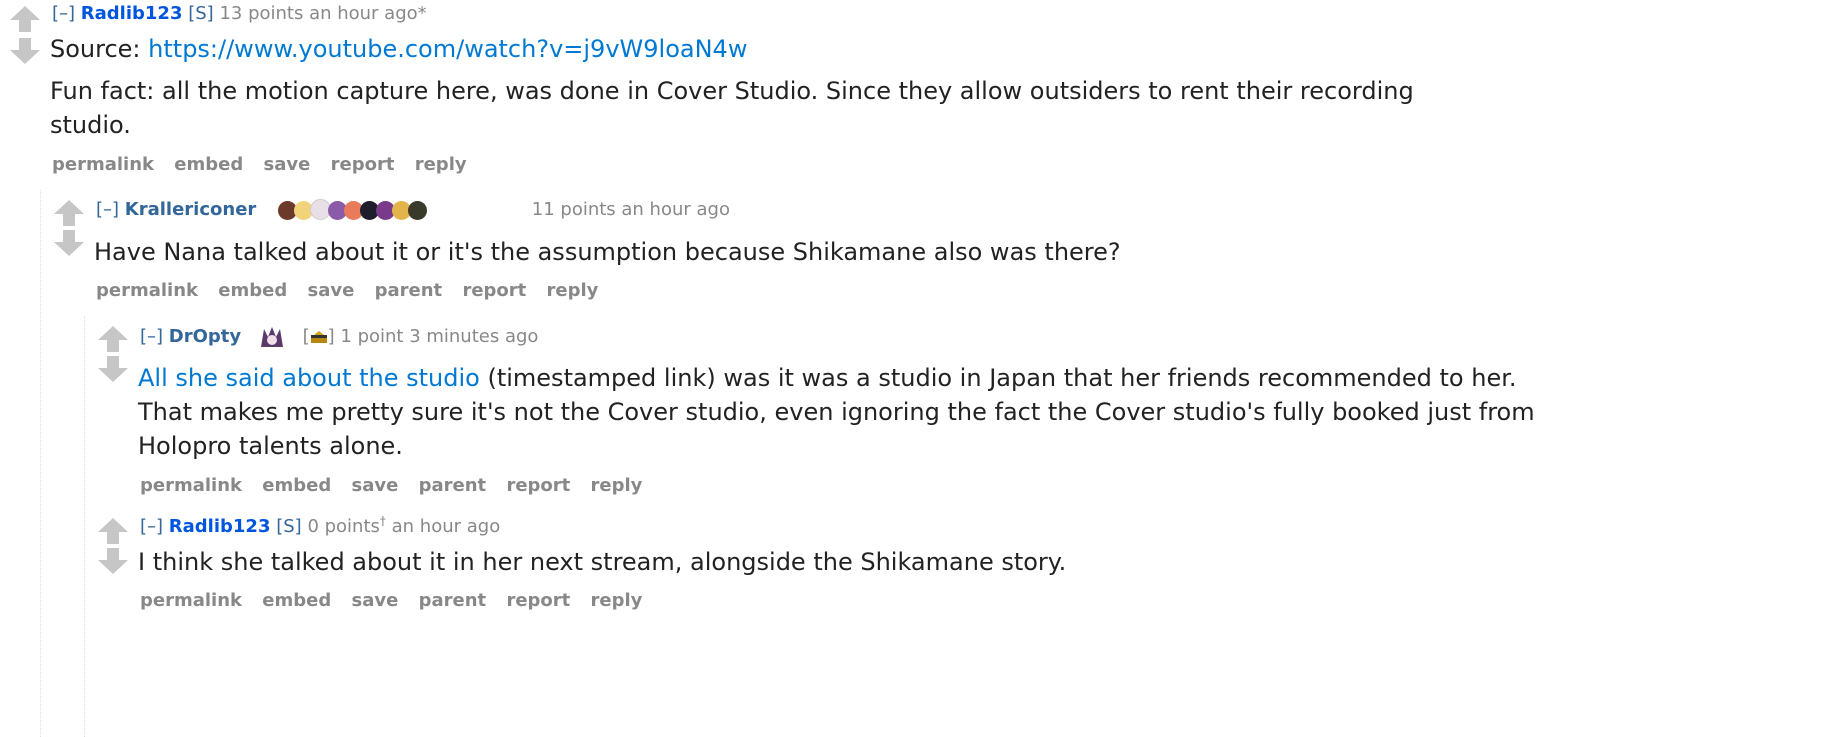 The height and width of the screenshot is (737, 1844). What do you see at coordinates (339, 337) in the screenshot?
I see `comment-tagline: [–] DrOpty [] 1 point 3 minutes ago` at bounding box center [339, 337].